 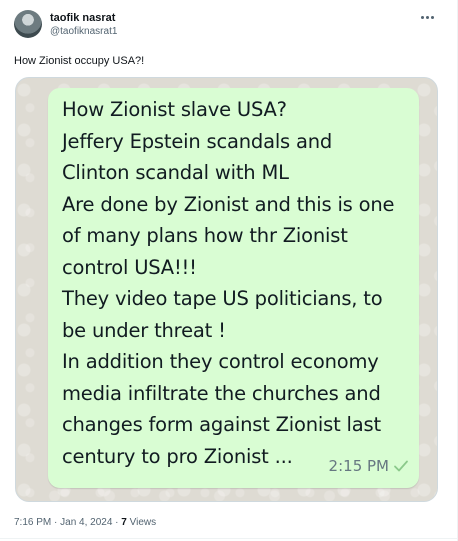 I want to click on message-time: 2:15 PM, so click(x=358, y=466).